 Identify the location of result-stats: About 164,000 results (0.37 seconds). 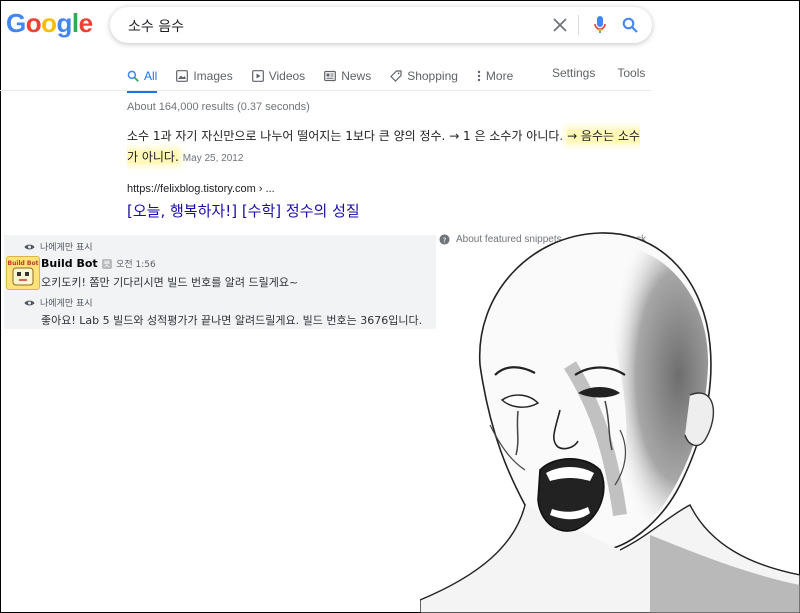
(218, 107).